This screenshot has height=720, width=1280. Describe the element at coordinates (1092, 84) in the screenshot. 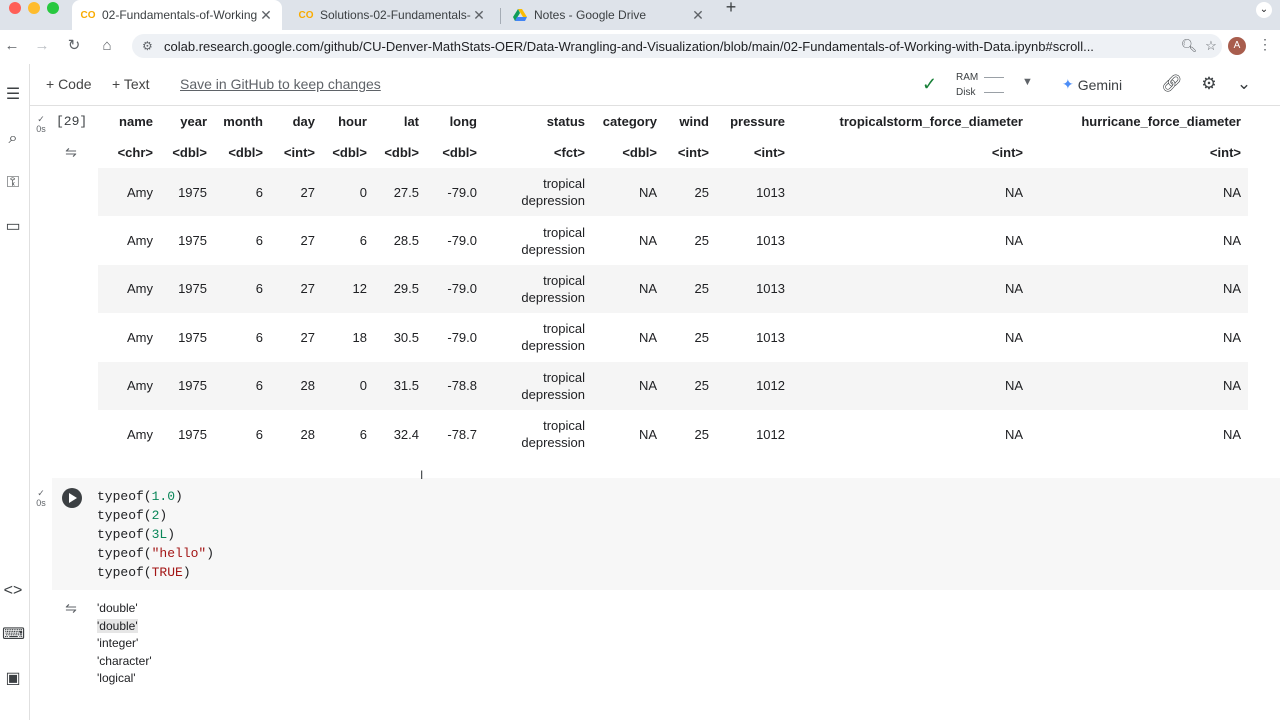

I see `gemini-button: ✦ Gemini` at that location.